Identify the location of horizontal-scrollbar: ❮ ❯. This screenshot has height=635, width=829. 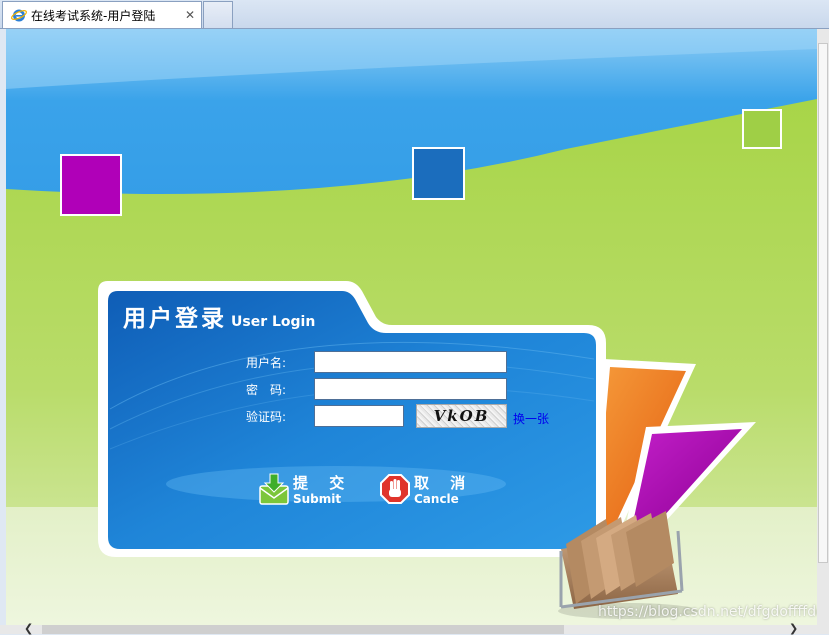
(414, 628).